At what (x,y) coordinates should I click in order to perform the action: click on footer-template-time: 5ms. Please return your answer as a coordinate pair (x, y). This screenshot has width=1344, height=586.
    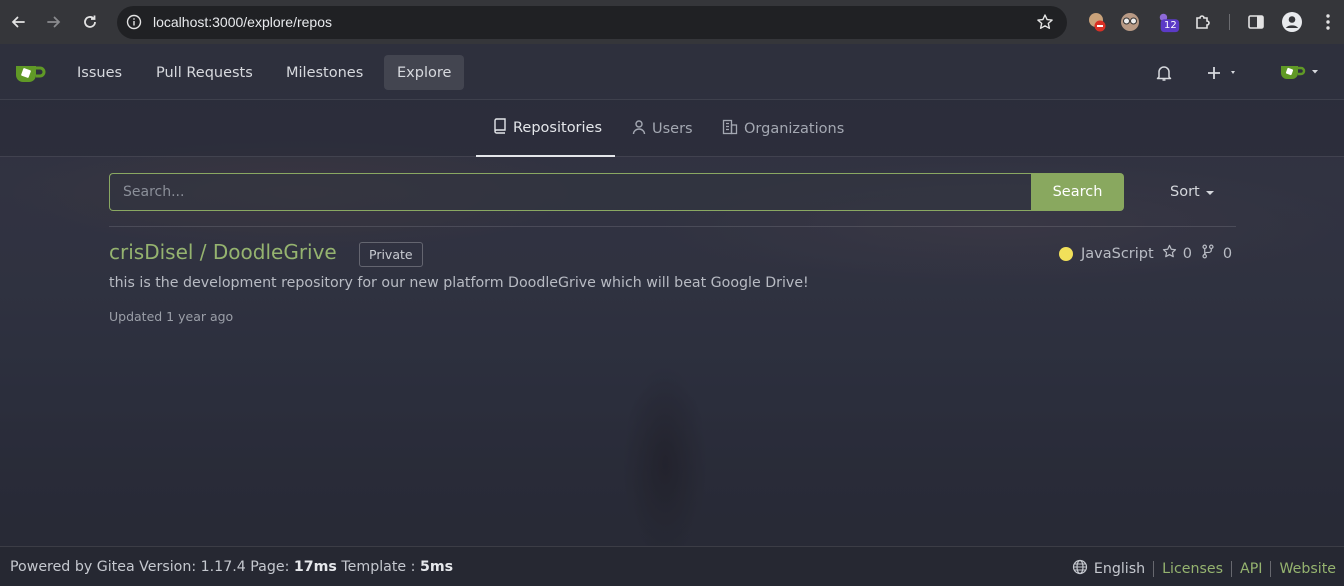
    Looking at the image, I should click on (436, 567).